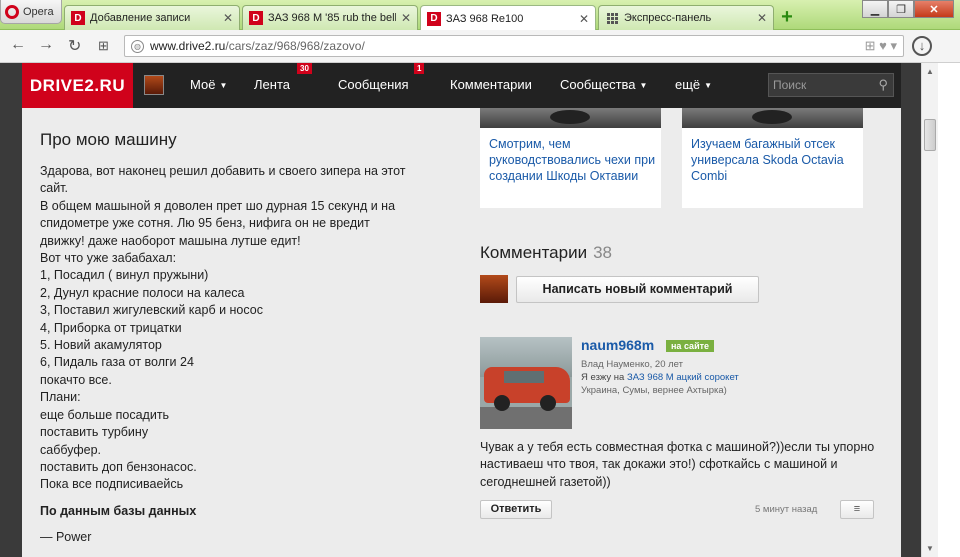  I want to click on tab-speed-dial: Экспресс-панель ✕, so click(686, 17).